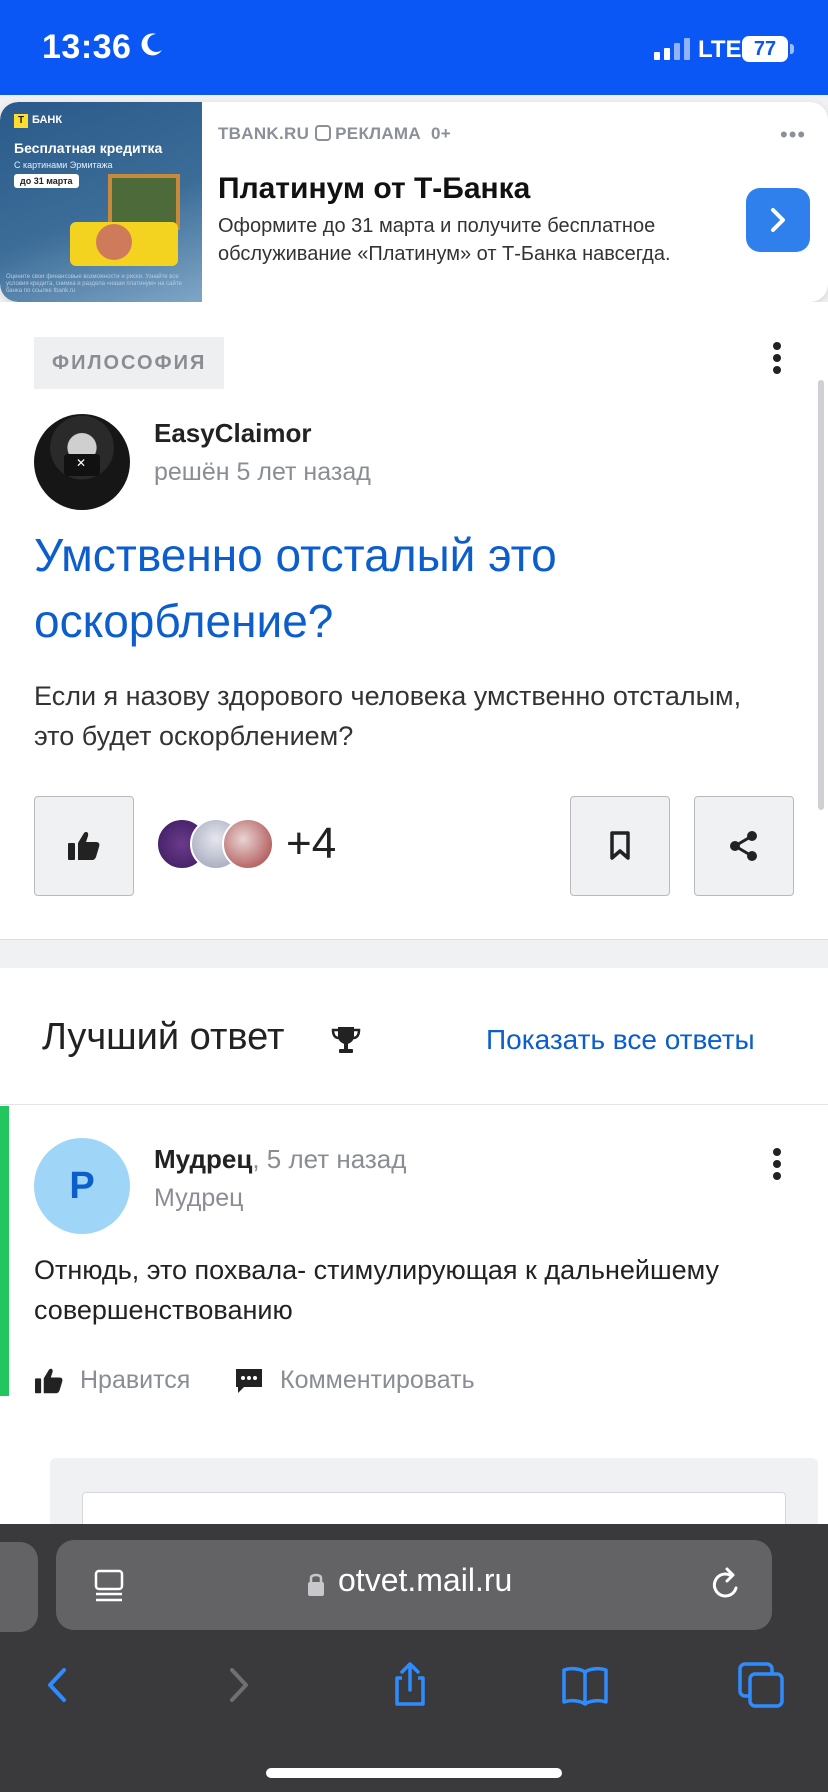  I want to click on address-bar: otvet.mail.ru, so click(414, 1585).